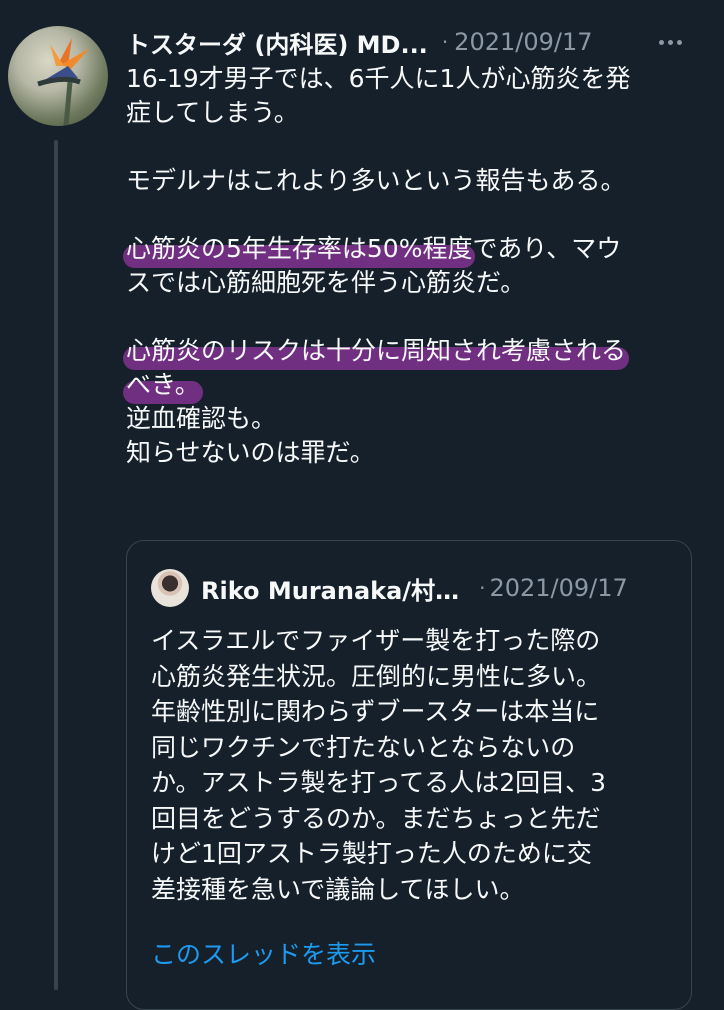  Describe the element at coordinates (212, 112) in the screenshot. I see `tweet-line: 症してしまう。` at that location.